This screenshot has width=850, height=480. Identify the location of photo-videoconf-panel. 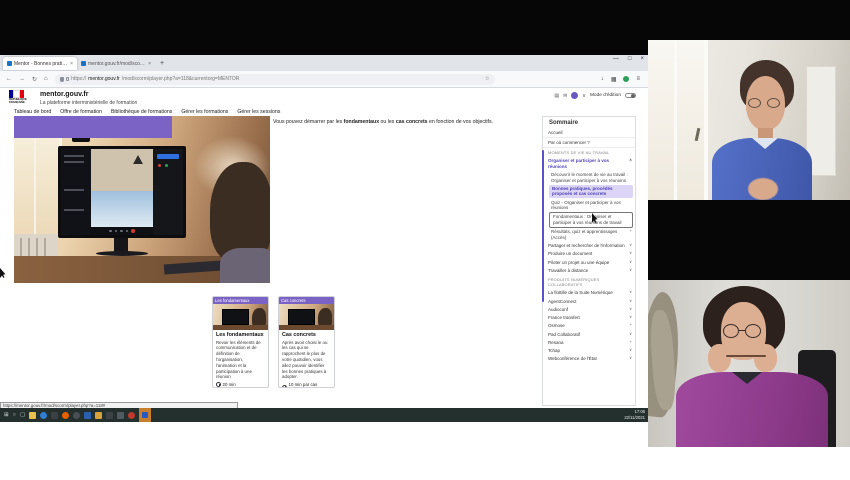
(168, 192).